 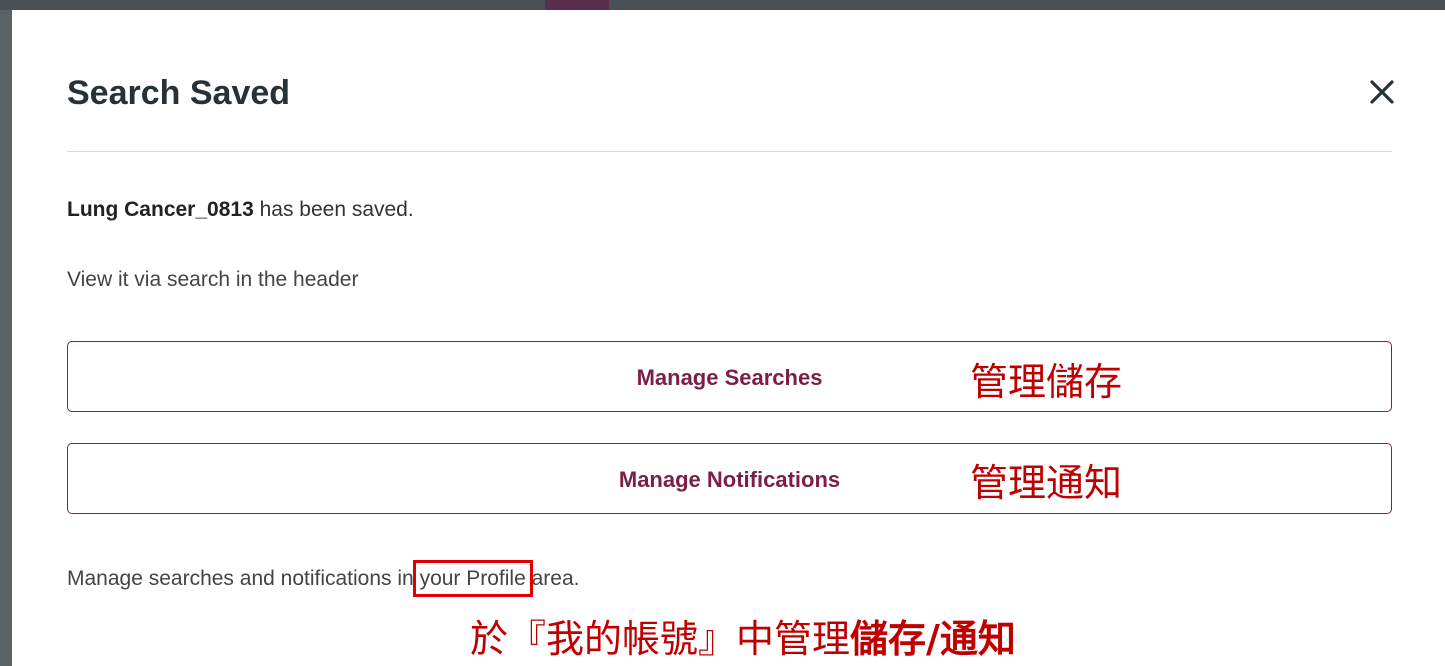 What do you see at coordinates (243, 578) in the screenshot?
I see `footer-prefix: Manage searches and notifications in` at bounding box center [243, 578].